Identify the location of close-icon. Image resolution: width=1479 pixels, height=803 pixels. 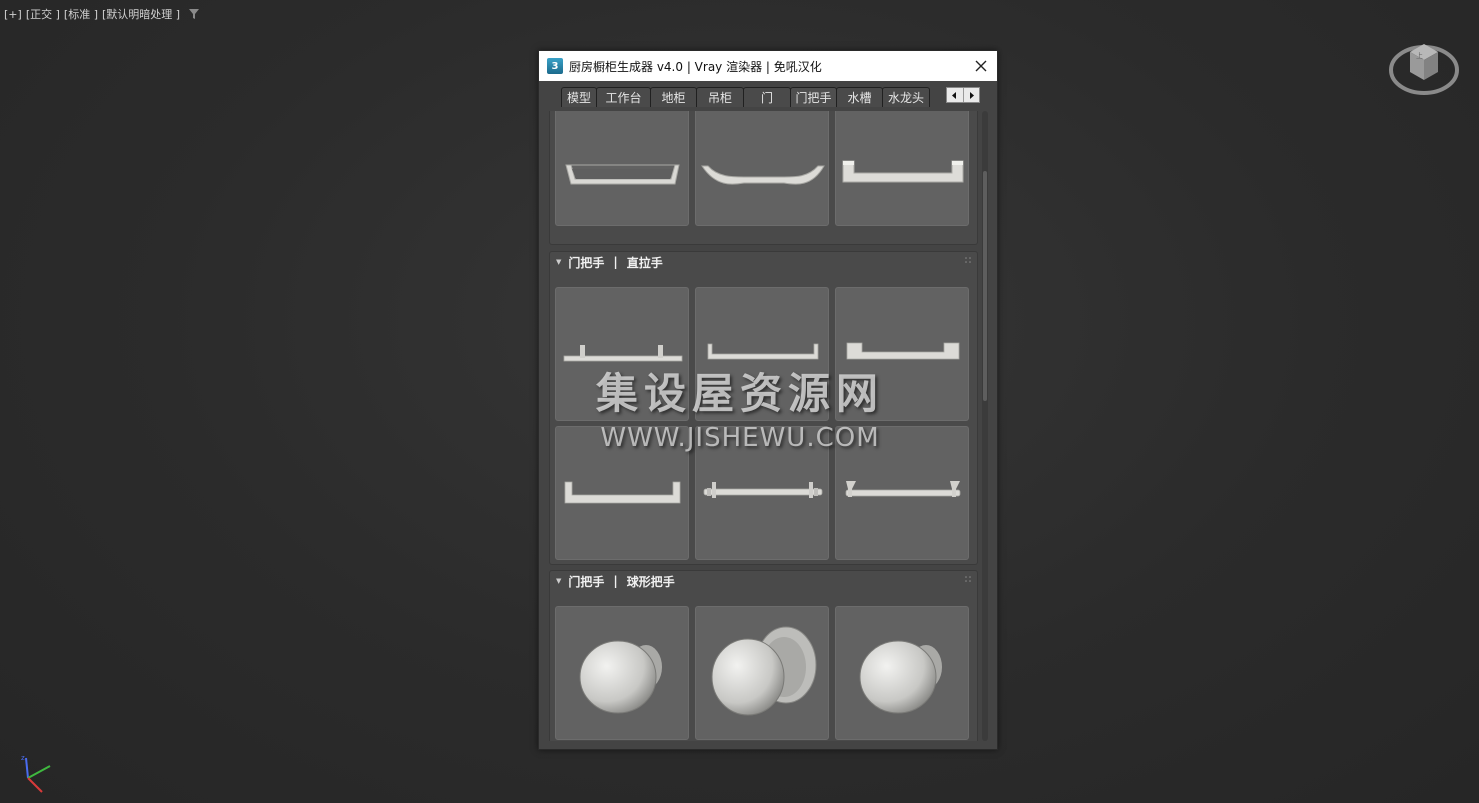
(981, 66).